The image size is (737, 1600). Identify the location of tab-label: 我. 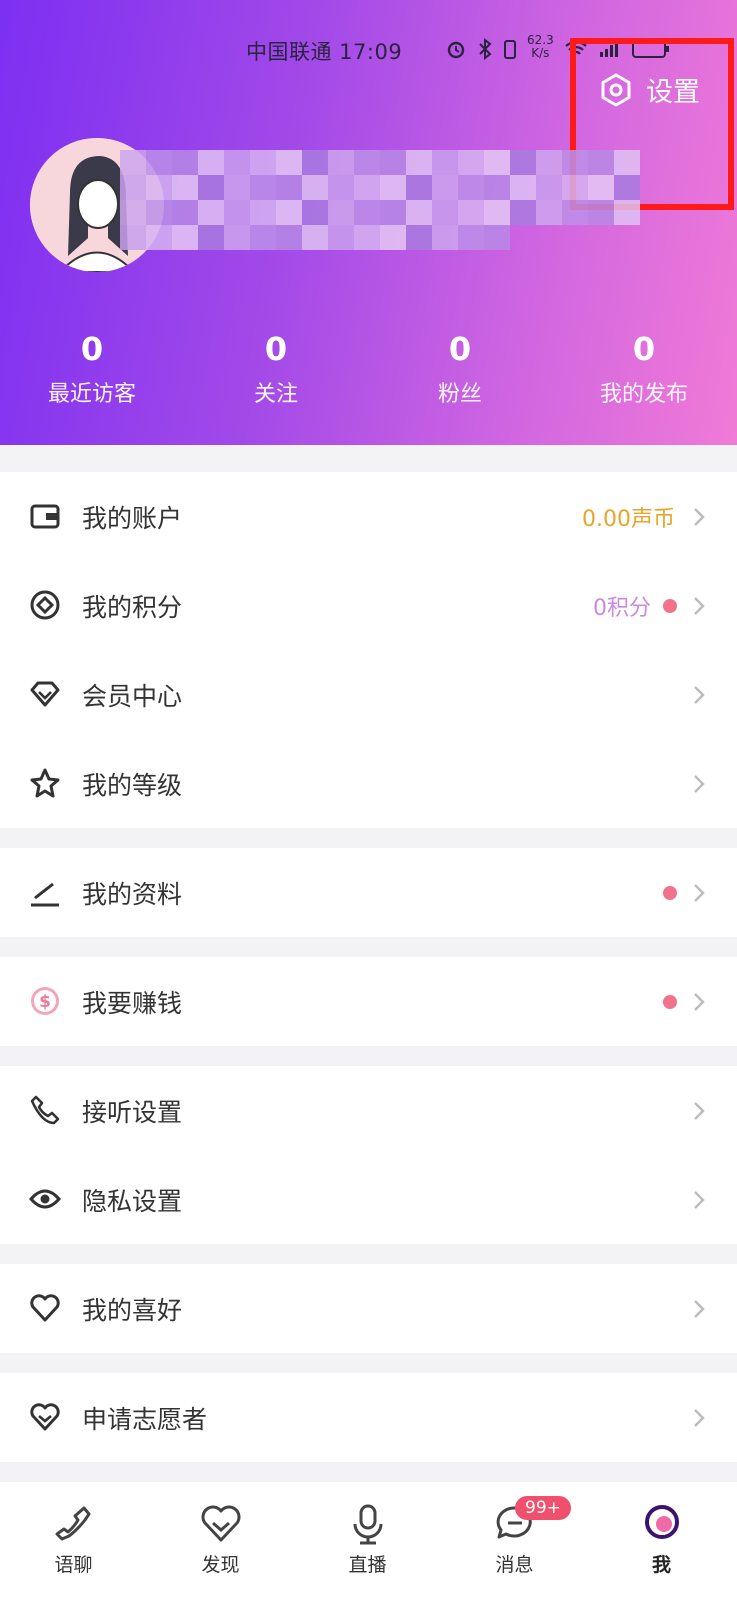
(661, 1565).